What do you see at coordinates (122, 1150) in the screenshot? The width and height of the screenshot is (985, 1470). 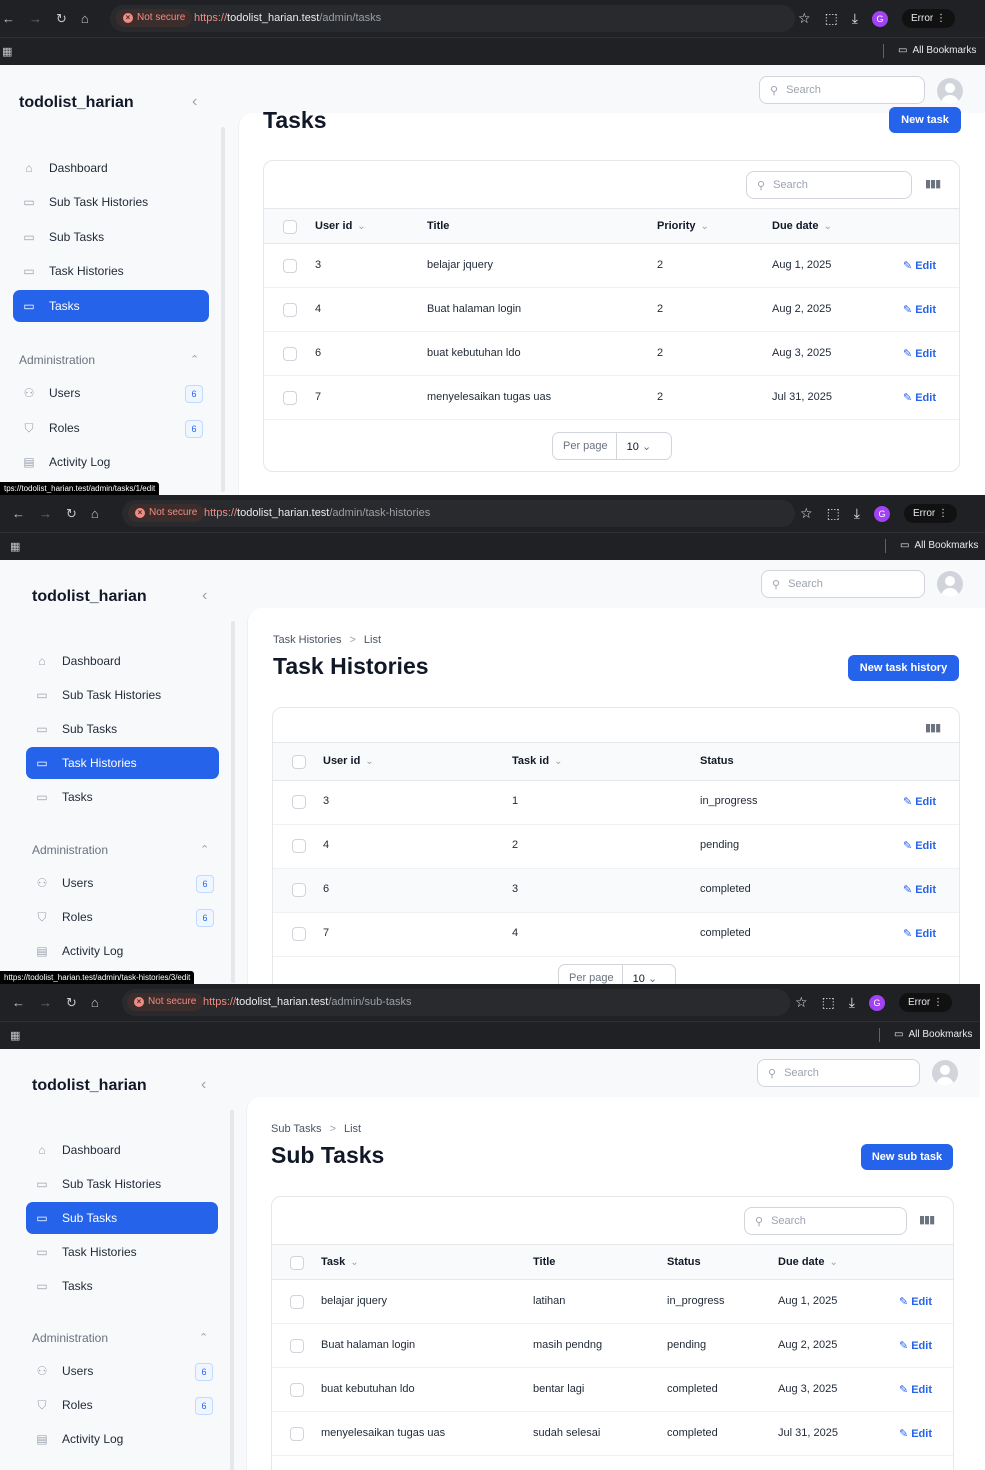 I see `sidebar-item-dashboard: ⌂ Dashboard` at bounding box center [122, 1150].